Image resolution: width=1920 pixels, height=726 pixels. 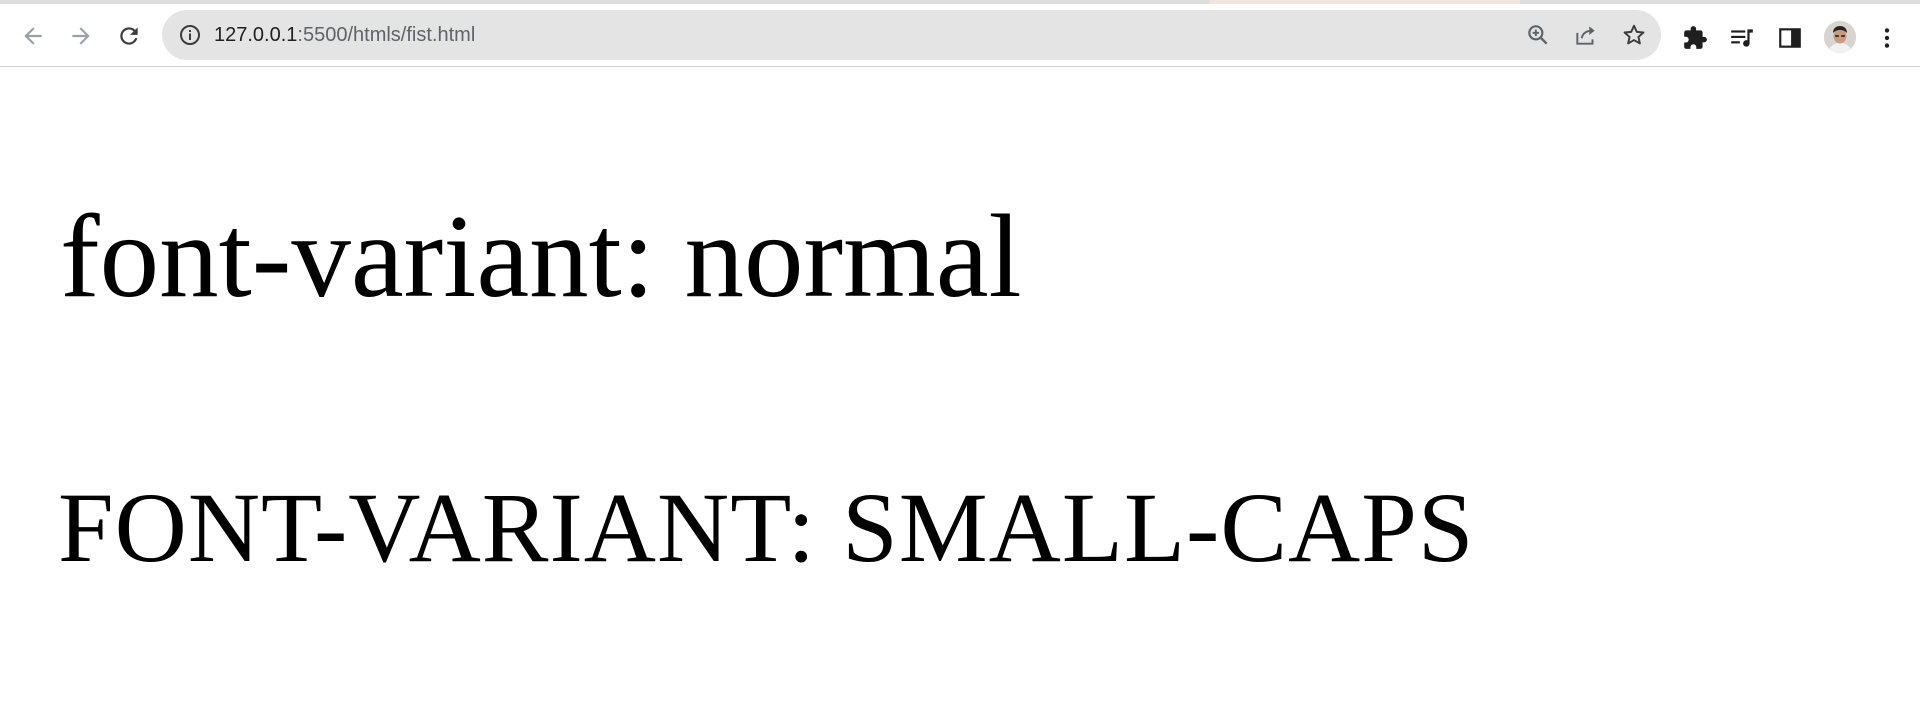 I want to click on kebab-menu-icon, so click(x=1887, y=38).